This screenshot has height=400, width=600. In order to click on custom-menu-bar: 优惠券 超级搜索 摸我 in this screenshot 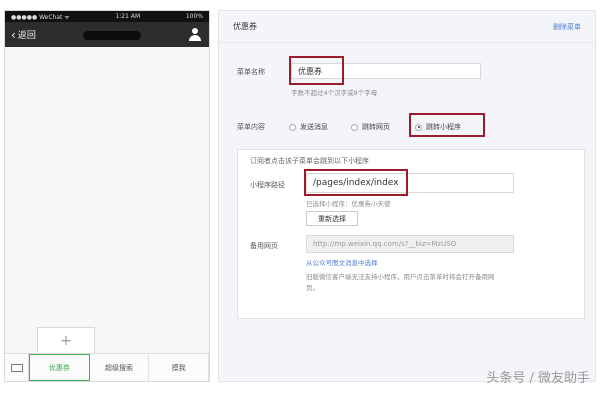, I will do `click(107, 367)`.